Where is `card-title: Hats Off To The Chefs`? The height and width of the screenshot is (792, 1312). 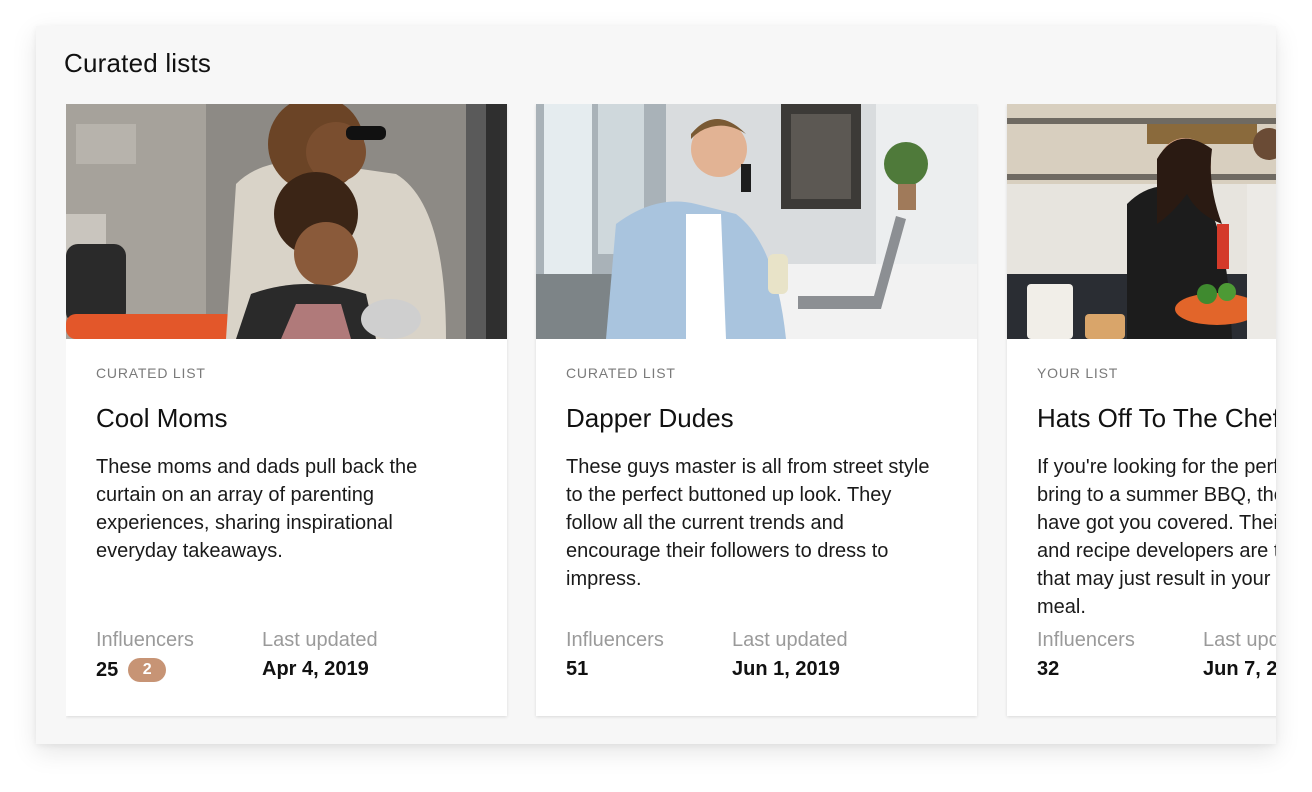
card-title: Hats Off To The Chefs is located at coordinates (1156, 418).